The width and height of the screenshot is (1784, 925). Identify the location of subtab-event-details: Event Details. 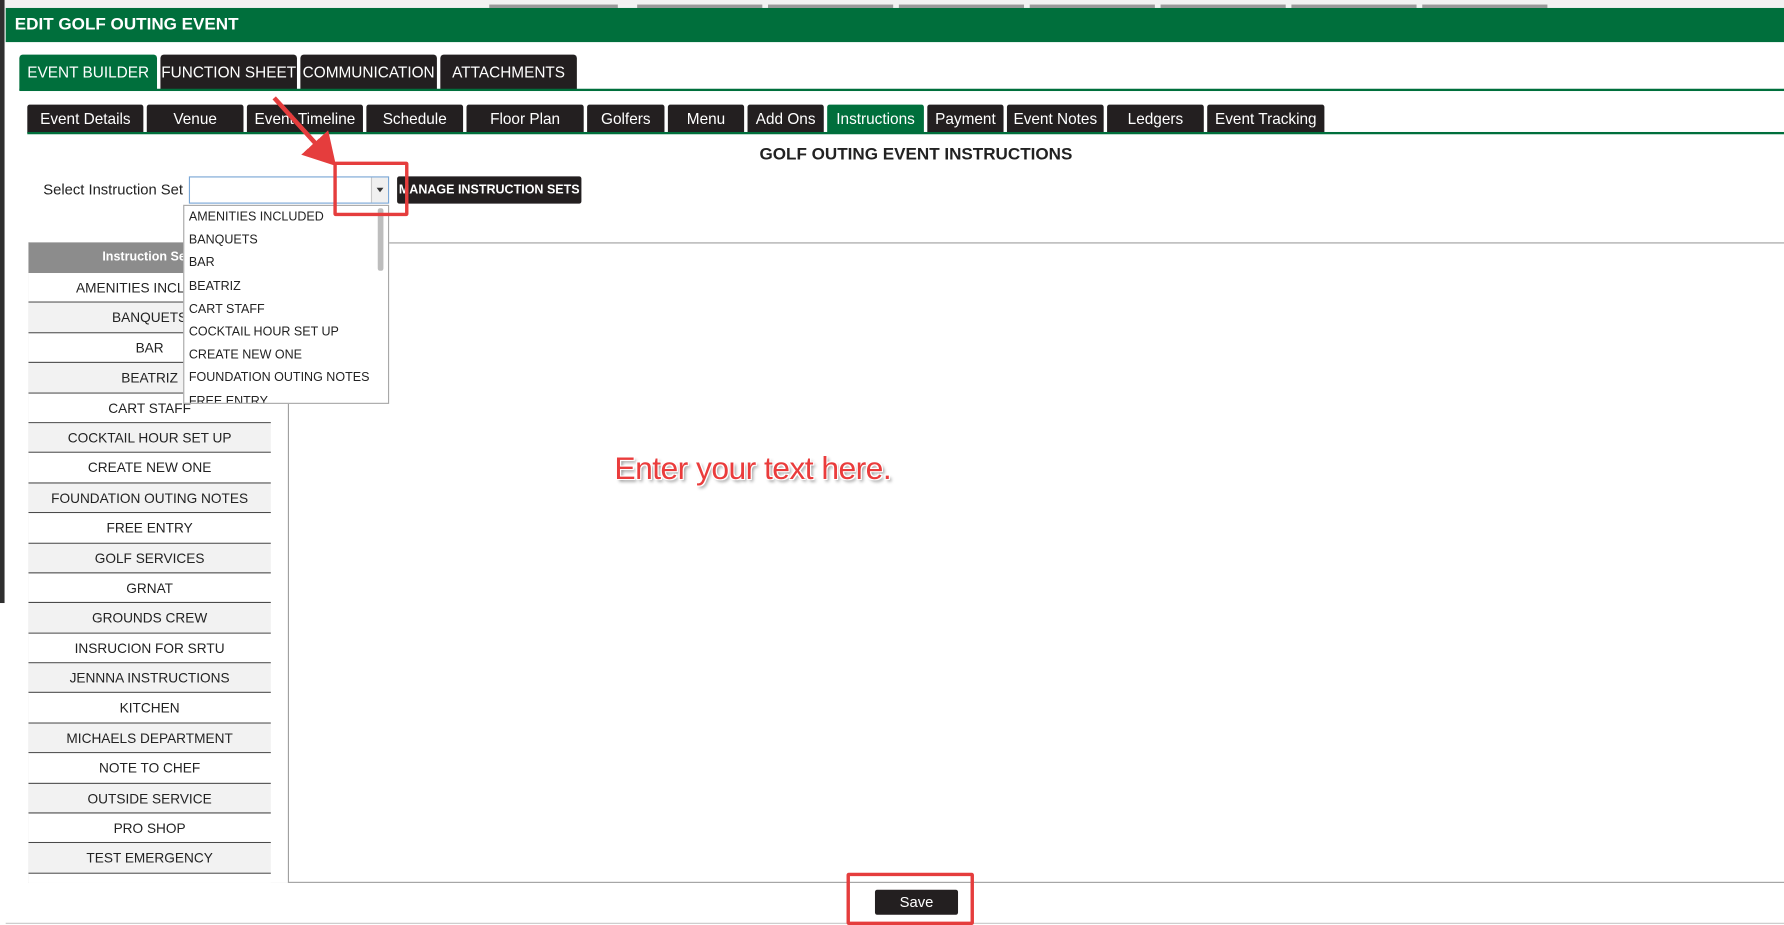
(85, 119).